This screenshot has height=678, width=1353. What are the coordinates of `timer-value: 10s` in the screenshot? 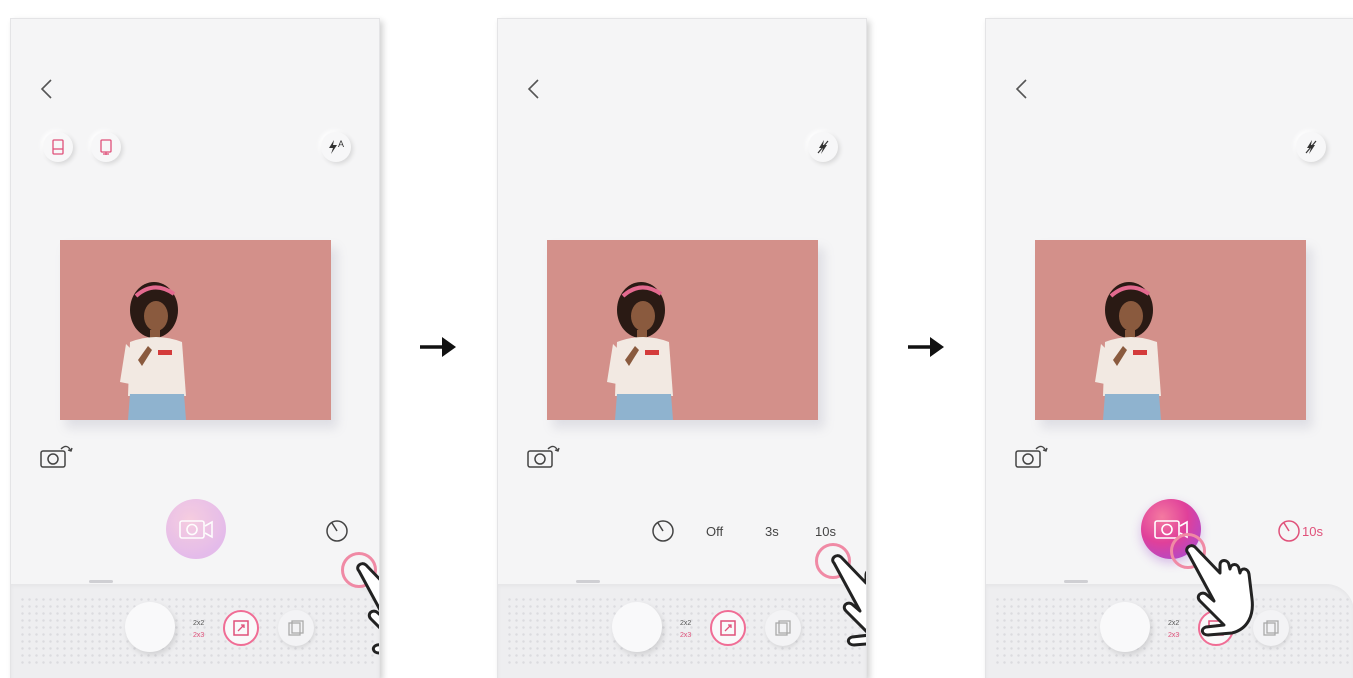 It's located at (1312, 531).